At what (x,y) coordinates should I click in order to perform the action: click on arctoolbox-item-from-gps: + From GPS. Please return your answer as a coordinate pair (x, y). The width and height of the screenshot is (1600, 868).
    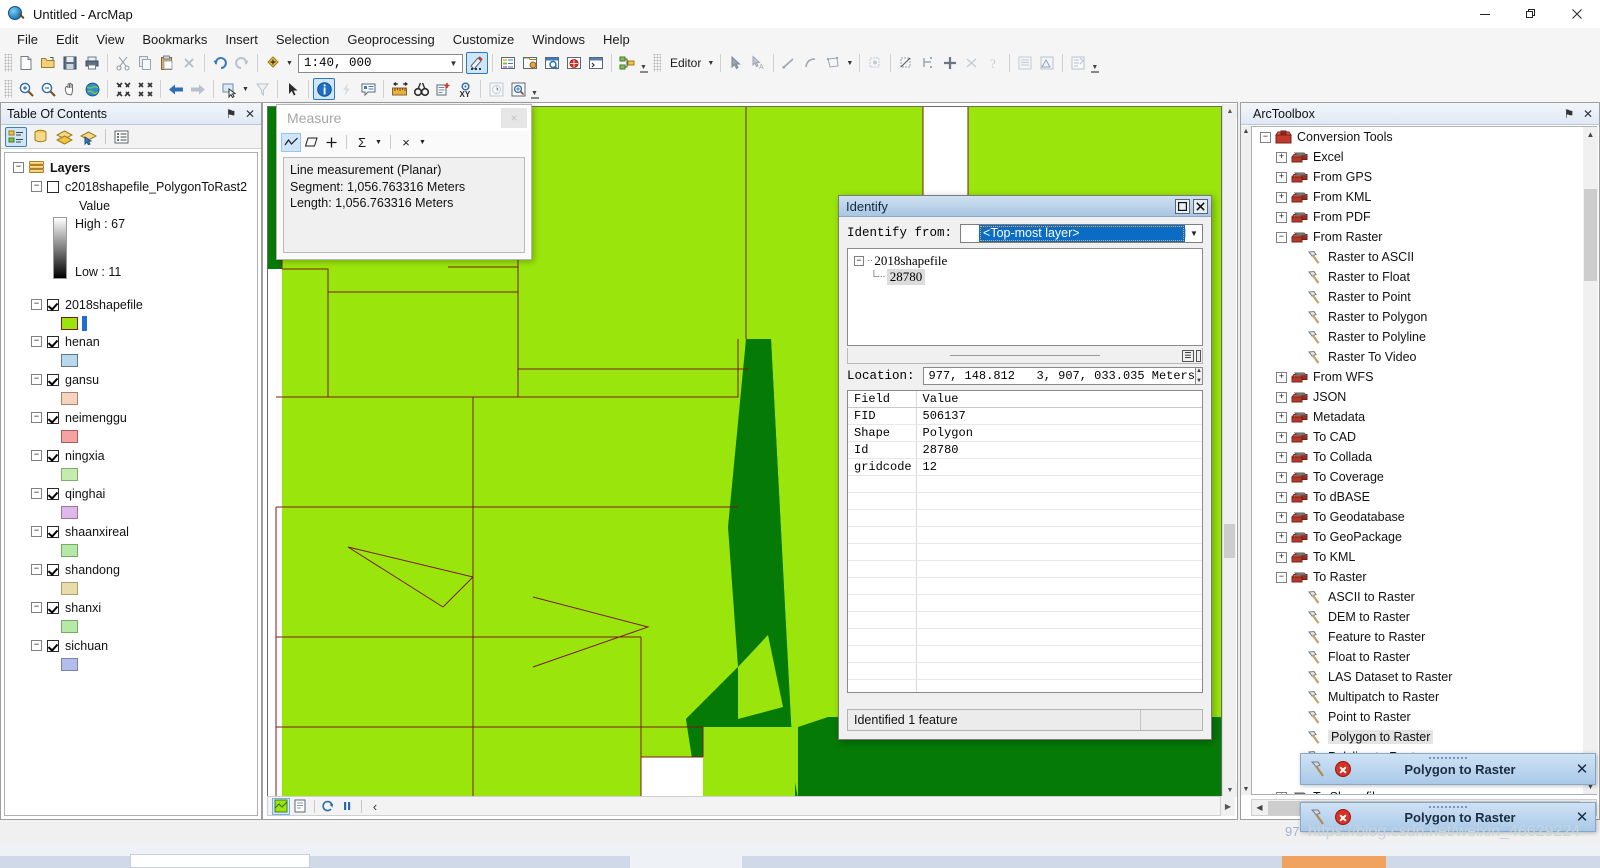
    Looking at the image, I should click on (1424, 177).